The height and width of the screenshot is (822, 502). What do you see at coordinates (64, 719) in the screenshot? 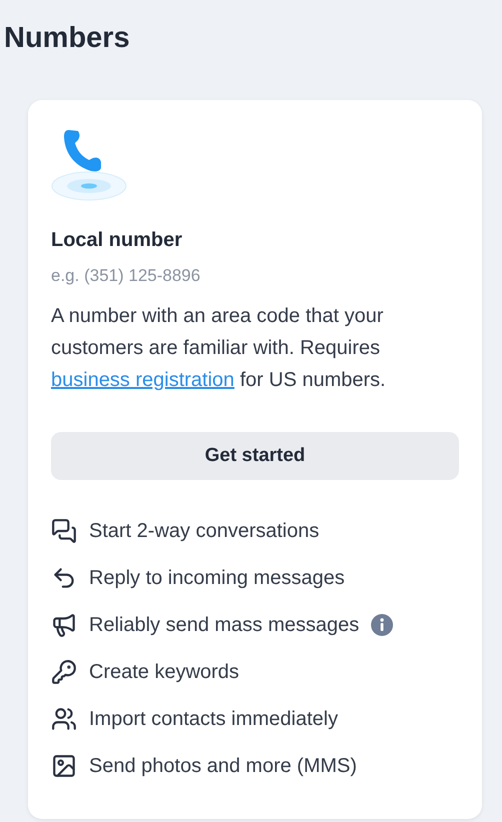
I see `people-icon` at bounding box center [64, 719].